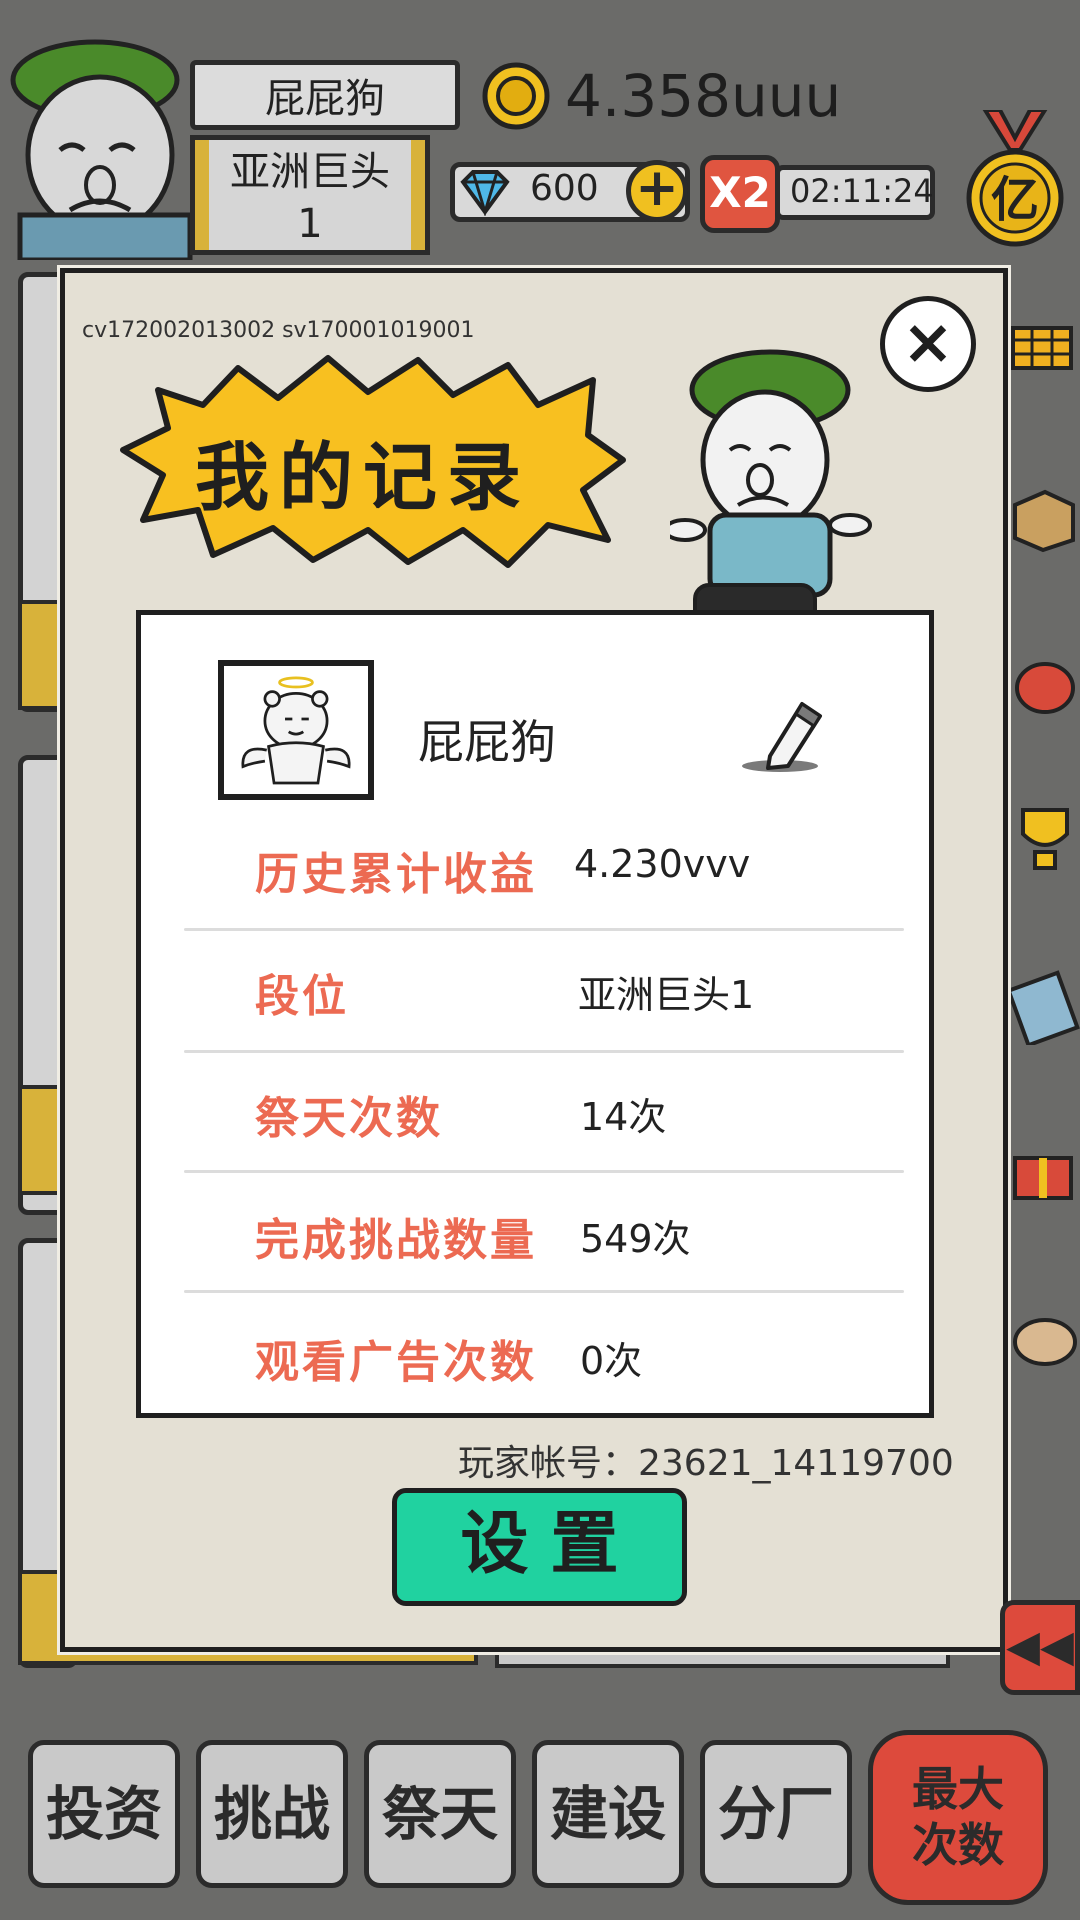 Image resolution: width=1080 pixels, height=1920 pixels. What do you see at coordinates (325, 99) in the screenshot?
I see `player-name: 屁屁狗` at bounding box center [325, 99].